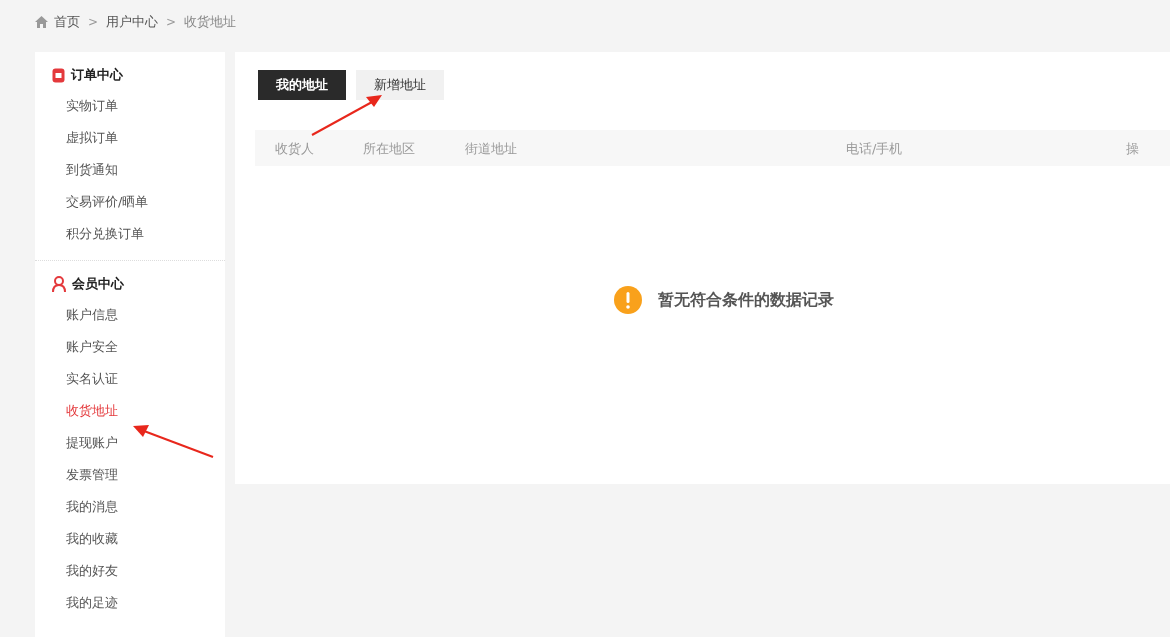 The width and height of the screenshot is (1170, 637). What do you see at coordinates (76, 475) in the screenshot?
I see `sidebar-item: 发票管理` at bounding box center [76, 475].